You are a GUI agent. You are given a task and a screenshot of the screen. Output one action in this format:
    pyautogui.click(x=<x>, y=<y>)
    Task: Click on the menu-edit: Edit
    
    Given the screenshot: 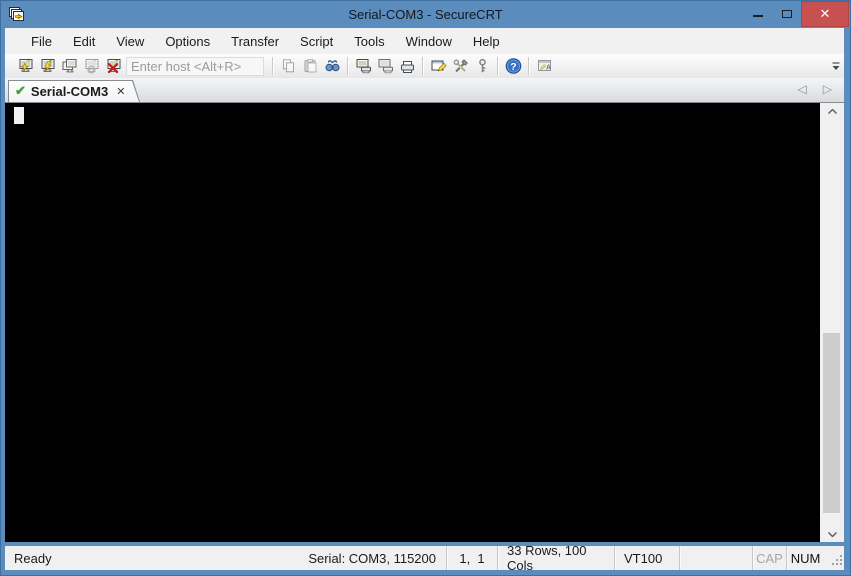 What is the action you would take?
    pyautogui.click(x=84, y=41)
    